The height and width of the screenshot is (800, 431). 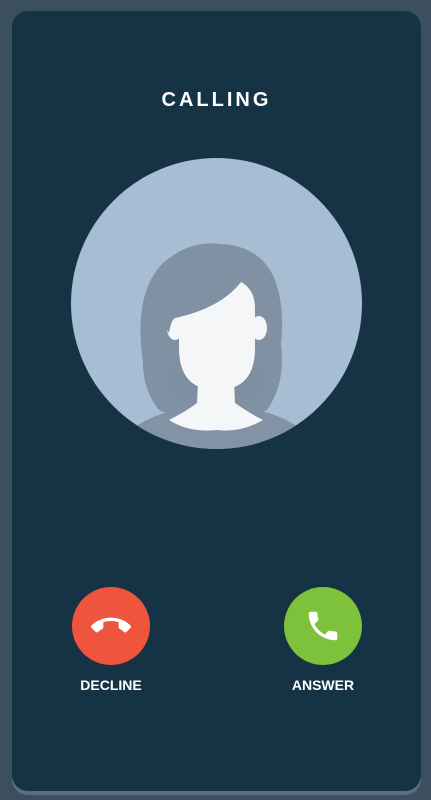 I want to click on decline-action: DECLINE, so click(x=111, y=640).